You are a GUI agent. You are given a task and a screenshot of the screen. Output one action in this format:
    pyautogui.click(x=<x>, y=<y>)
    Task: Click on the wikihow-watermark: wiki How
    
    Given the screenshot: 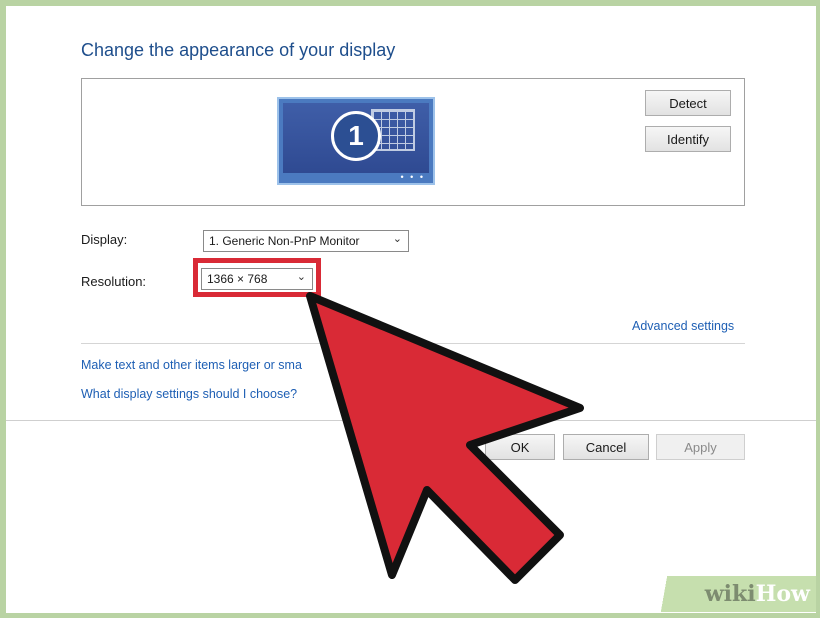 What is the action you would take?
    pyautogui.click(x=731, y=594)
    